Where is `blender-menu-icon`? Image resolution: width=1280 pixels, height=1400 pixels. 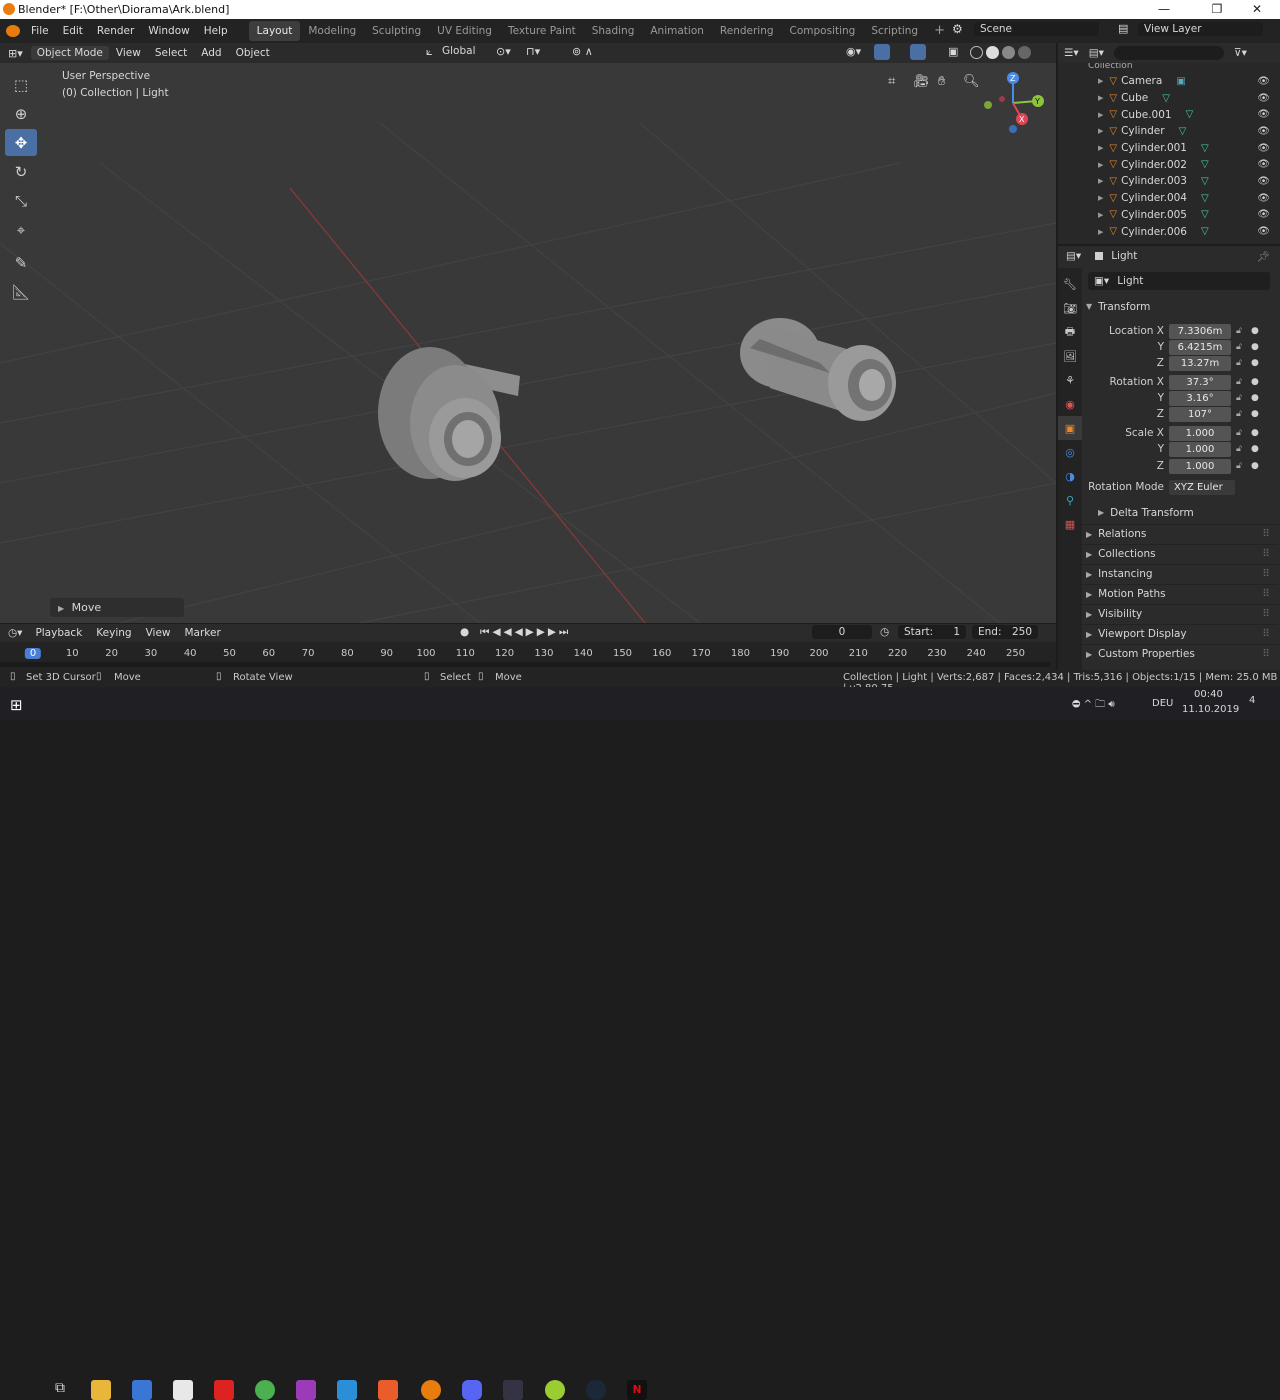
blender-menu-icon is located at coordinates (13, 31).